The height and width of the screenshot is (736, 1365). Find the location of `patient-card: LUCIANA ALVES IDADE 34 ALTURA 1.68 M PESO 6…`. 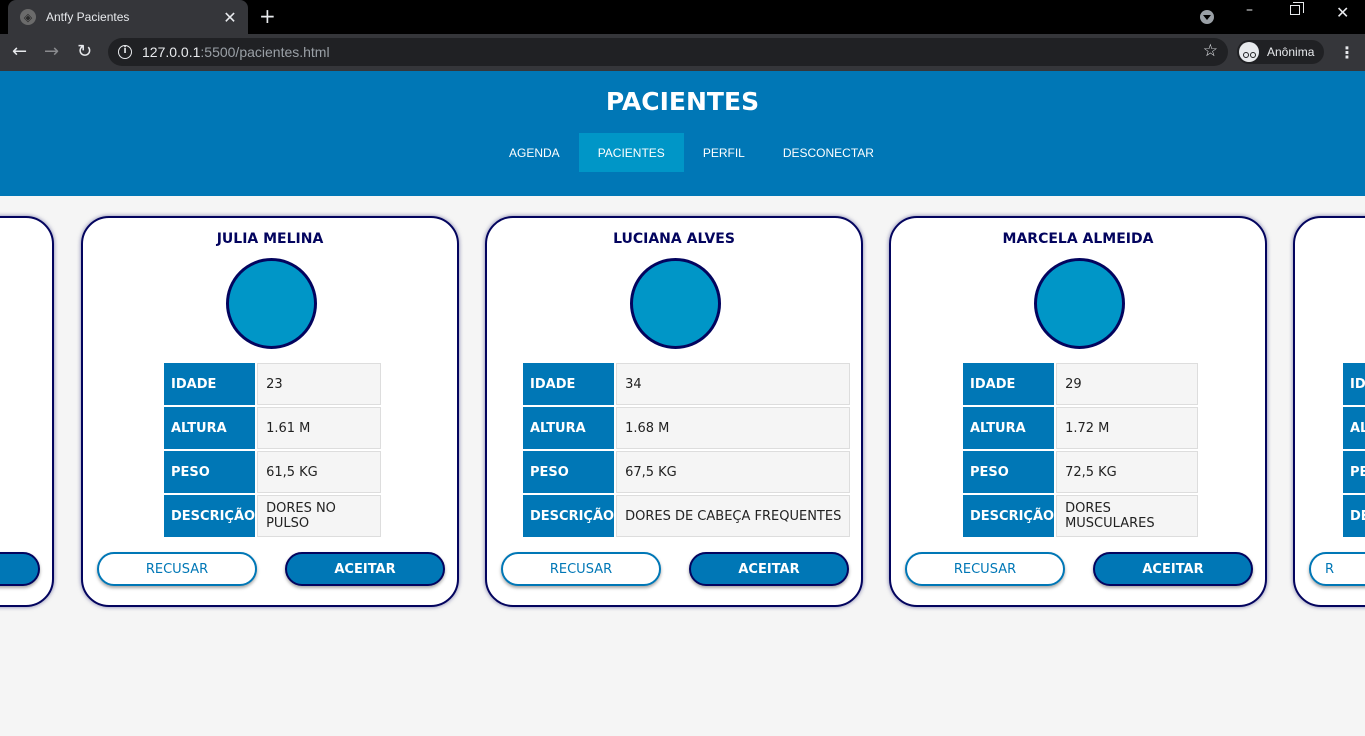

patient-card: LUCIANA ALVES IDADE 34 ALTURA 1.68 M PESO 6… is located at coordinates (674, 411).